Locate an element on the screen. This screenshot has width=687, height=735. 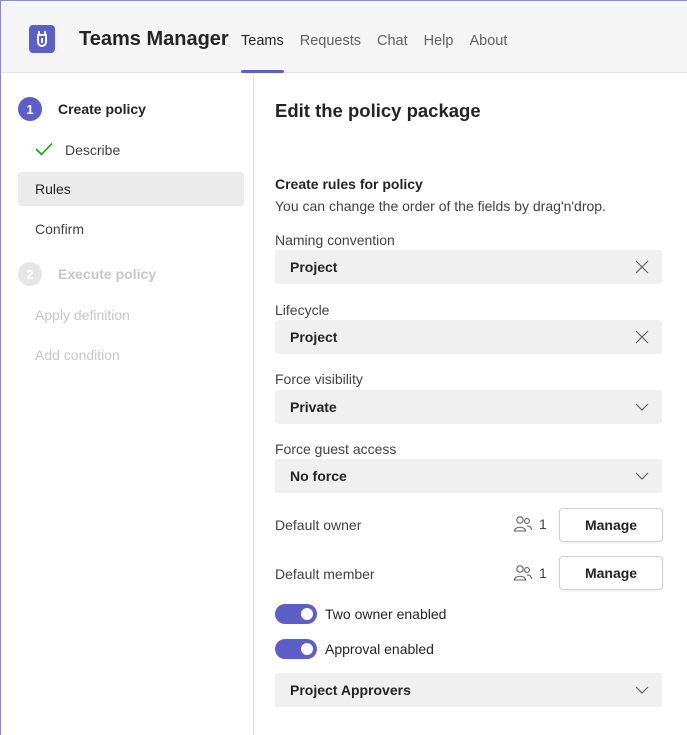
step-number-badge: 1 is located at coordinates (30, 109).